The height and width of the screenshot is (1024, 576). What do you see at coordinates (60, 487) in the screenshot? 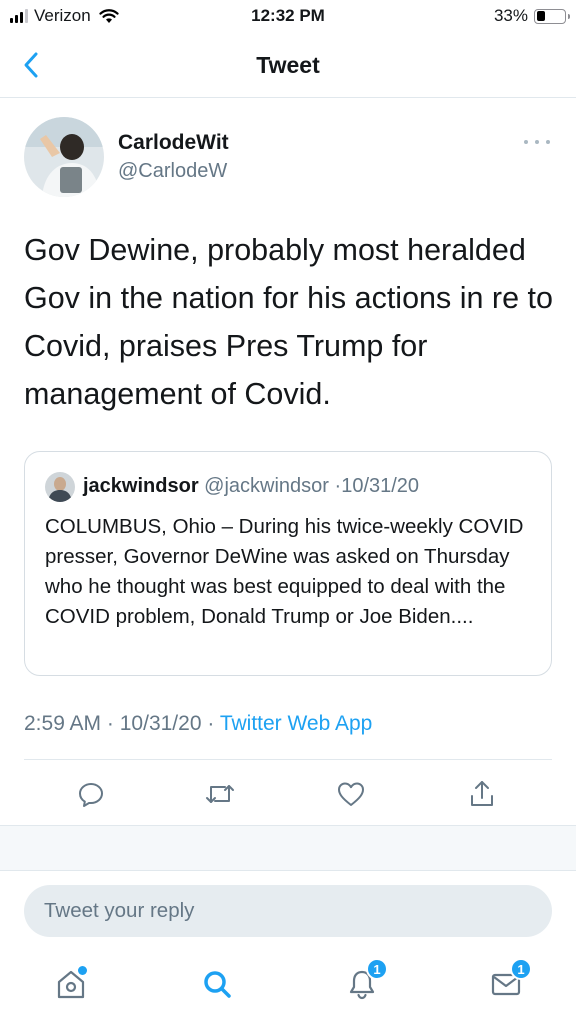
I see `quoted-author-avatar` at bounding box center [60, 487].